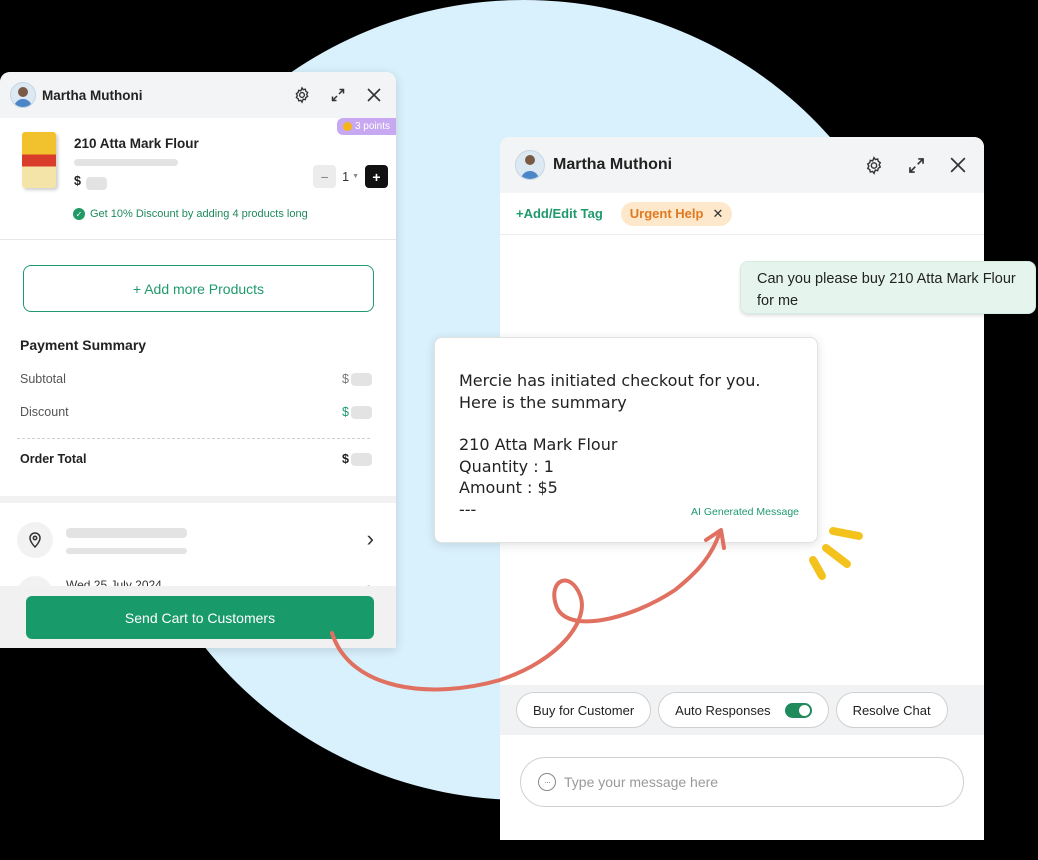 The height and width of the screenshot is (860, 1038). What do you see at coordinates (198, 95) in the screenshot?
I see `cart-panel-header: Martha Muthoni` at bounding box center [198, 95].